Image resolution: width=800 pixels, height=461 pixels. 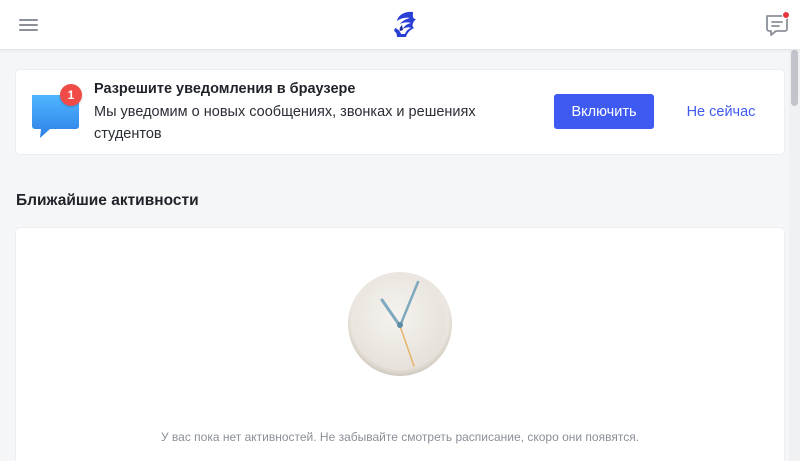 I want to click on top-bar, so click(x=400, y=25).